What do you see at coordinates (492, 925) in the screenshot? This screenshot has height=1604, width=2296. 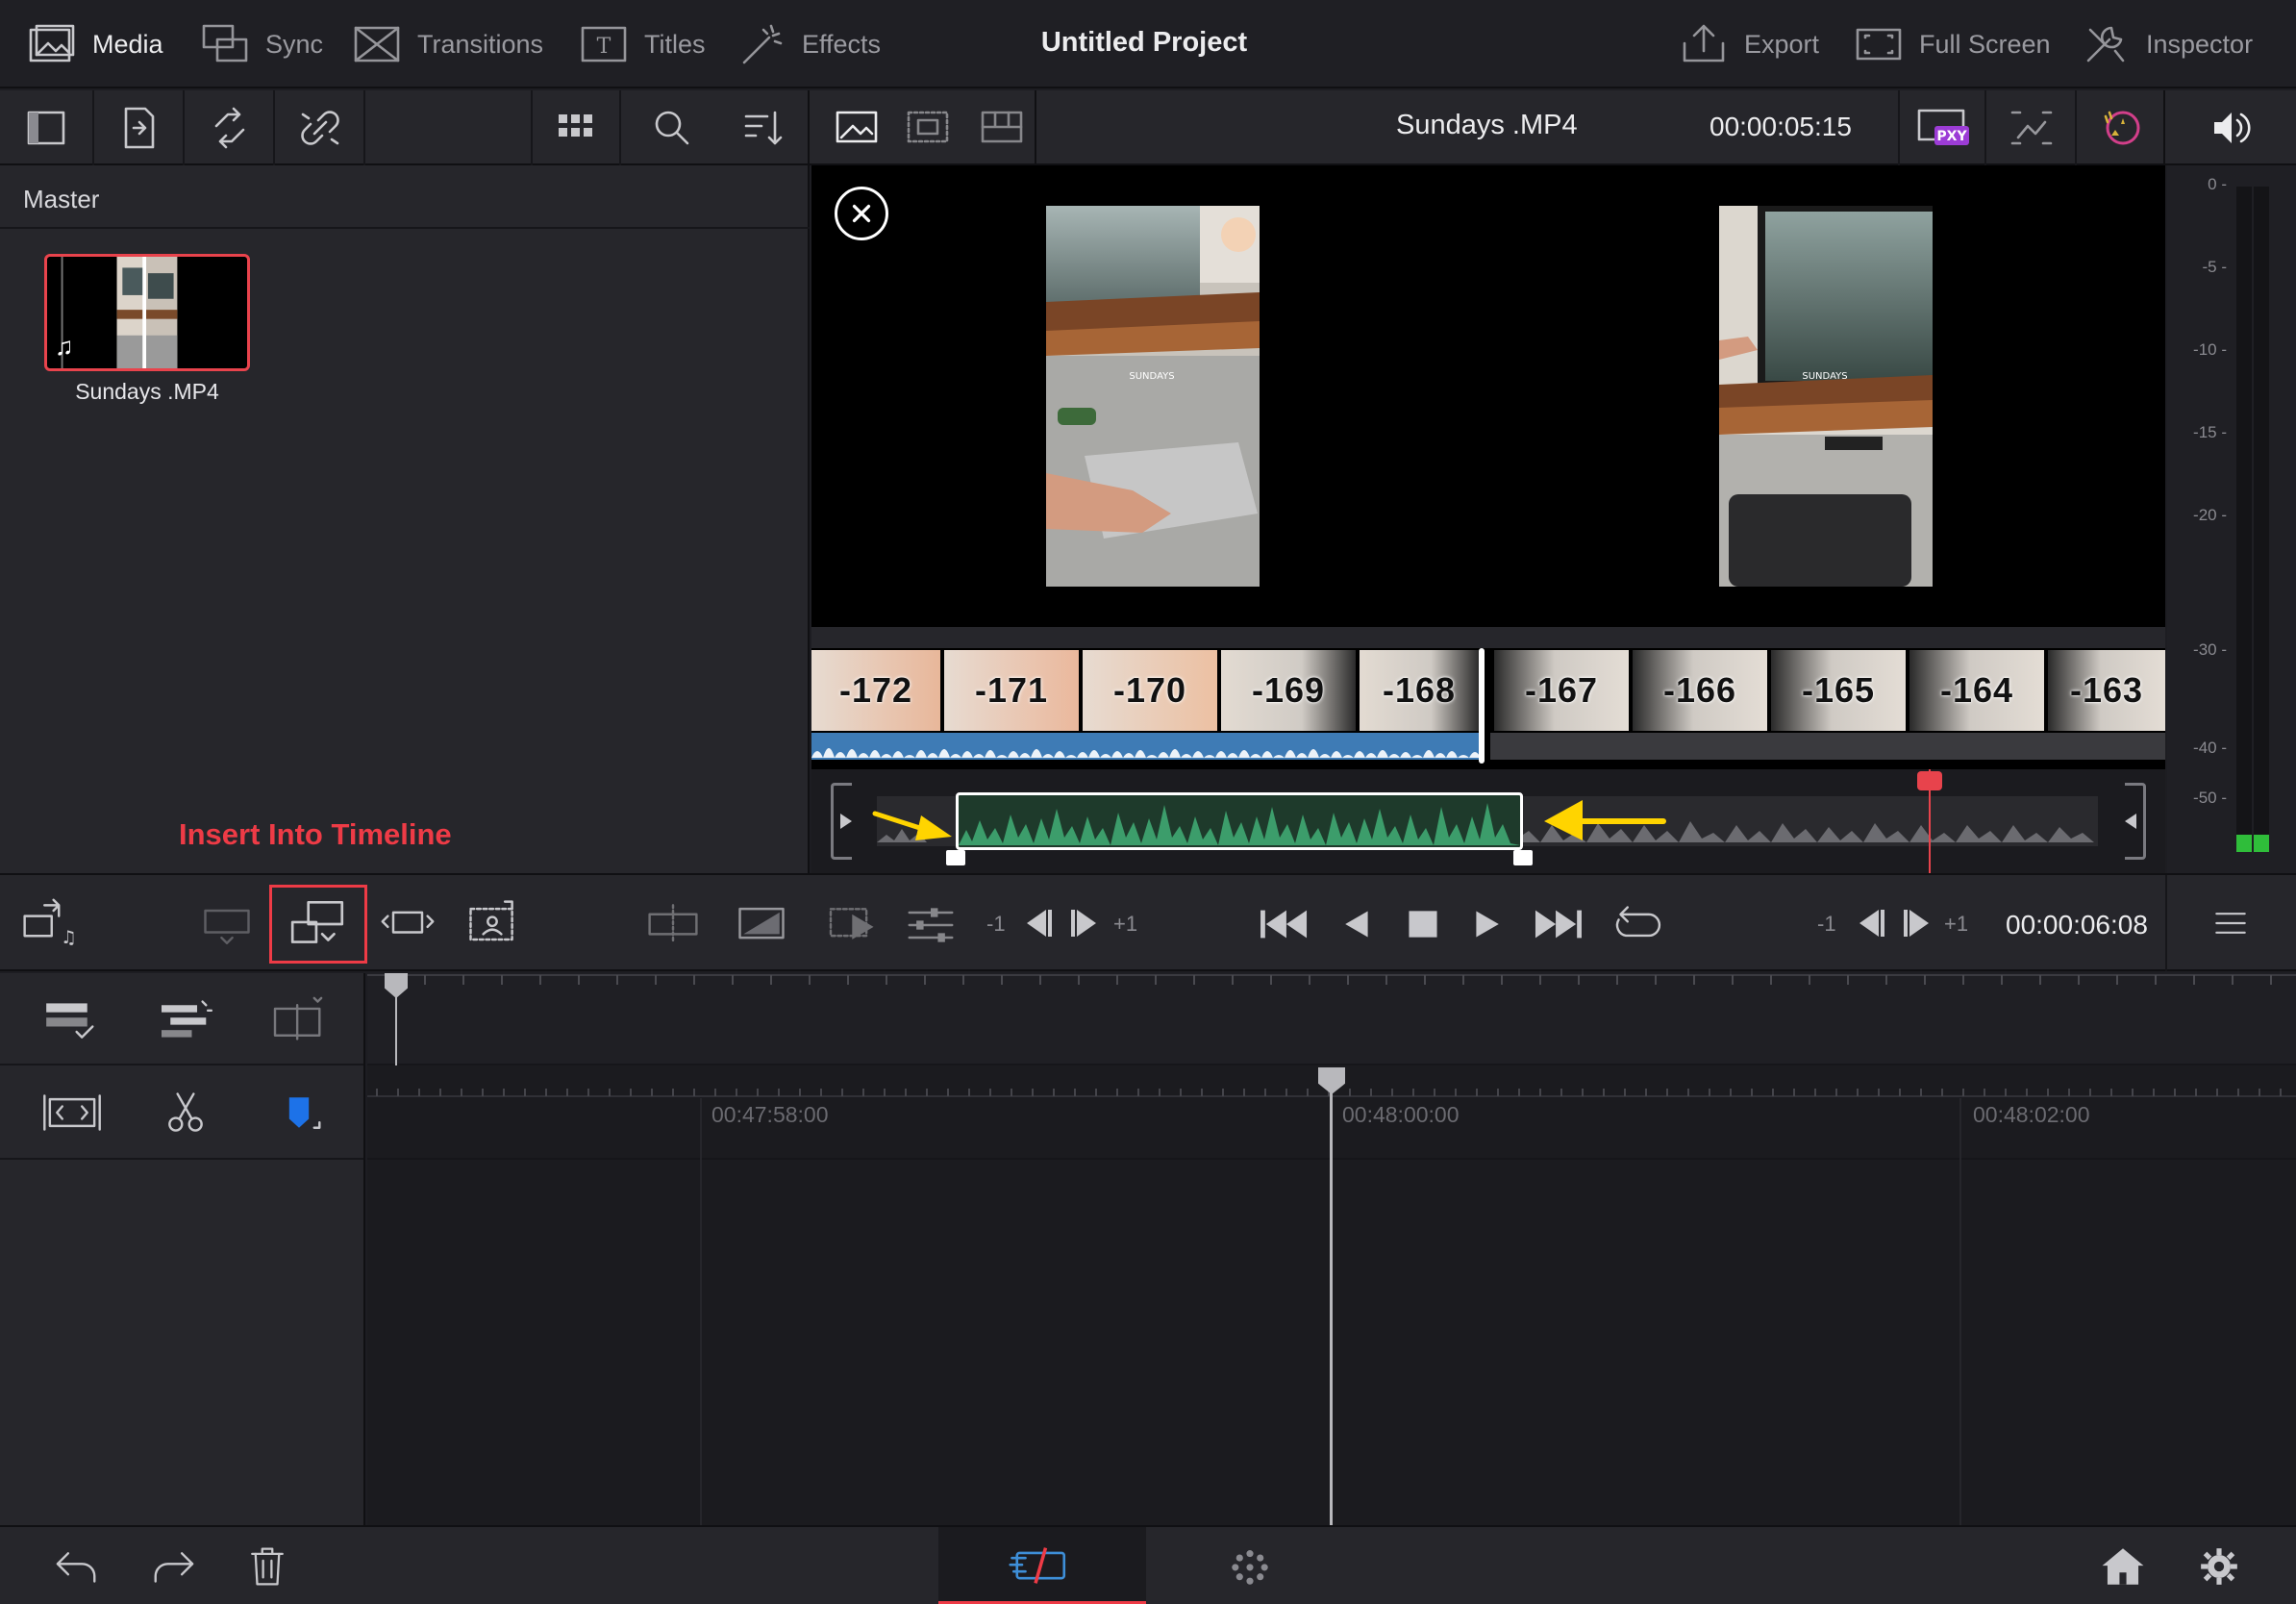 I see `place-on-top-button` at bounding box center [492, 925].